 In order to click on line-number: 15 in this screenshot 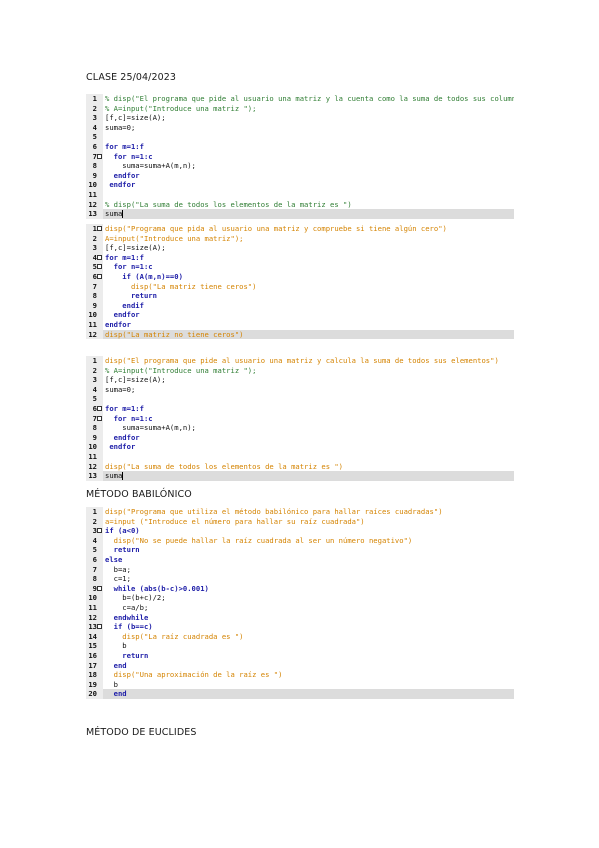, I will do `click(92, 646)`.